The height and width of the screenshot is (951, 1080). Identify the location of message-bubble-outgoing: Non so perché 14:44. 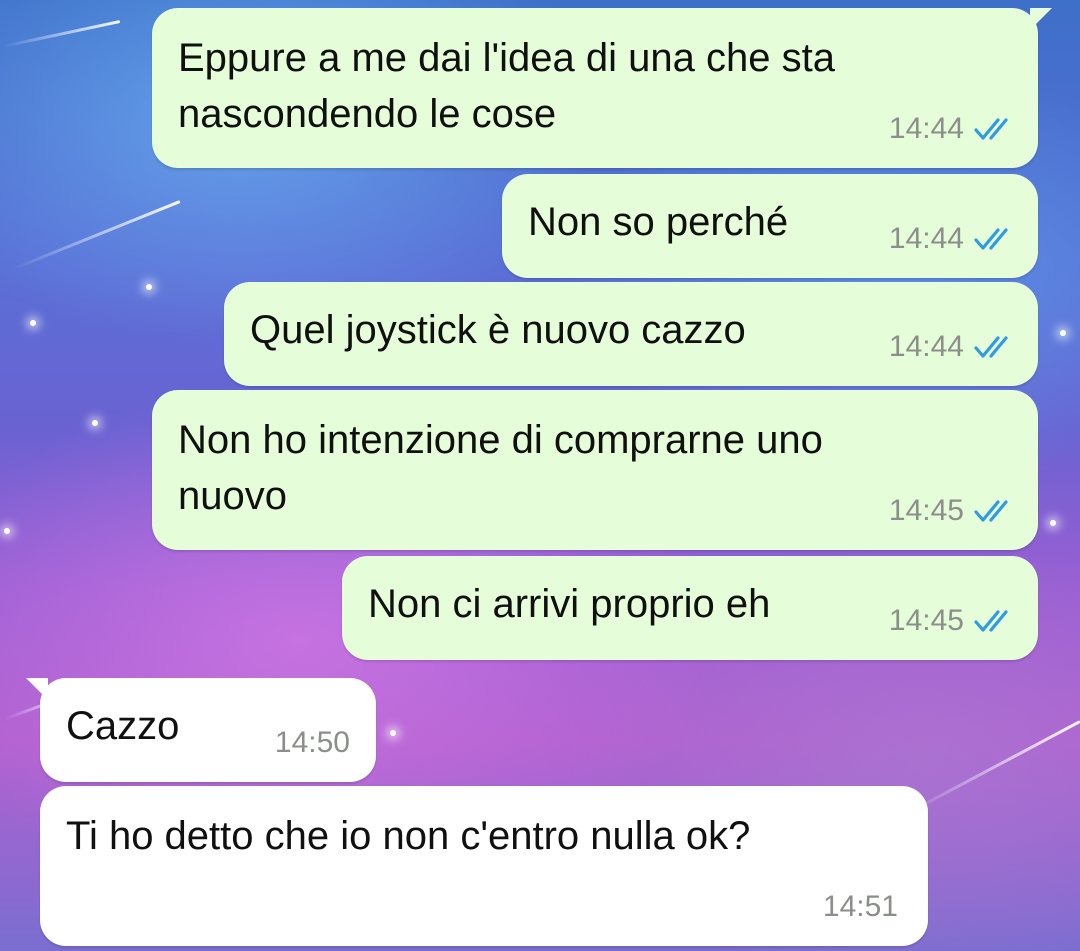
(770, 226).